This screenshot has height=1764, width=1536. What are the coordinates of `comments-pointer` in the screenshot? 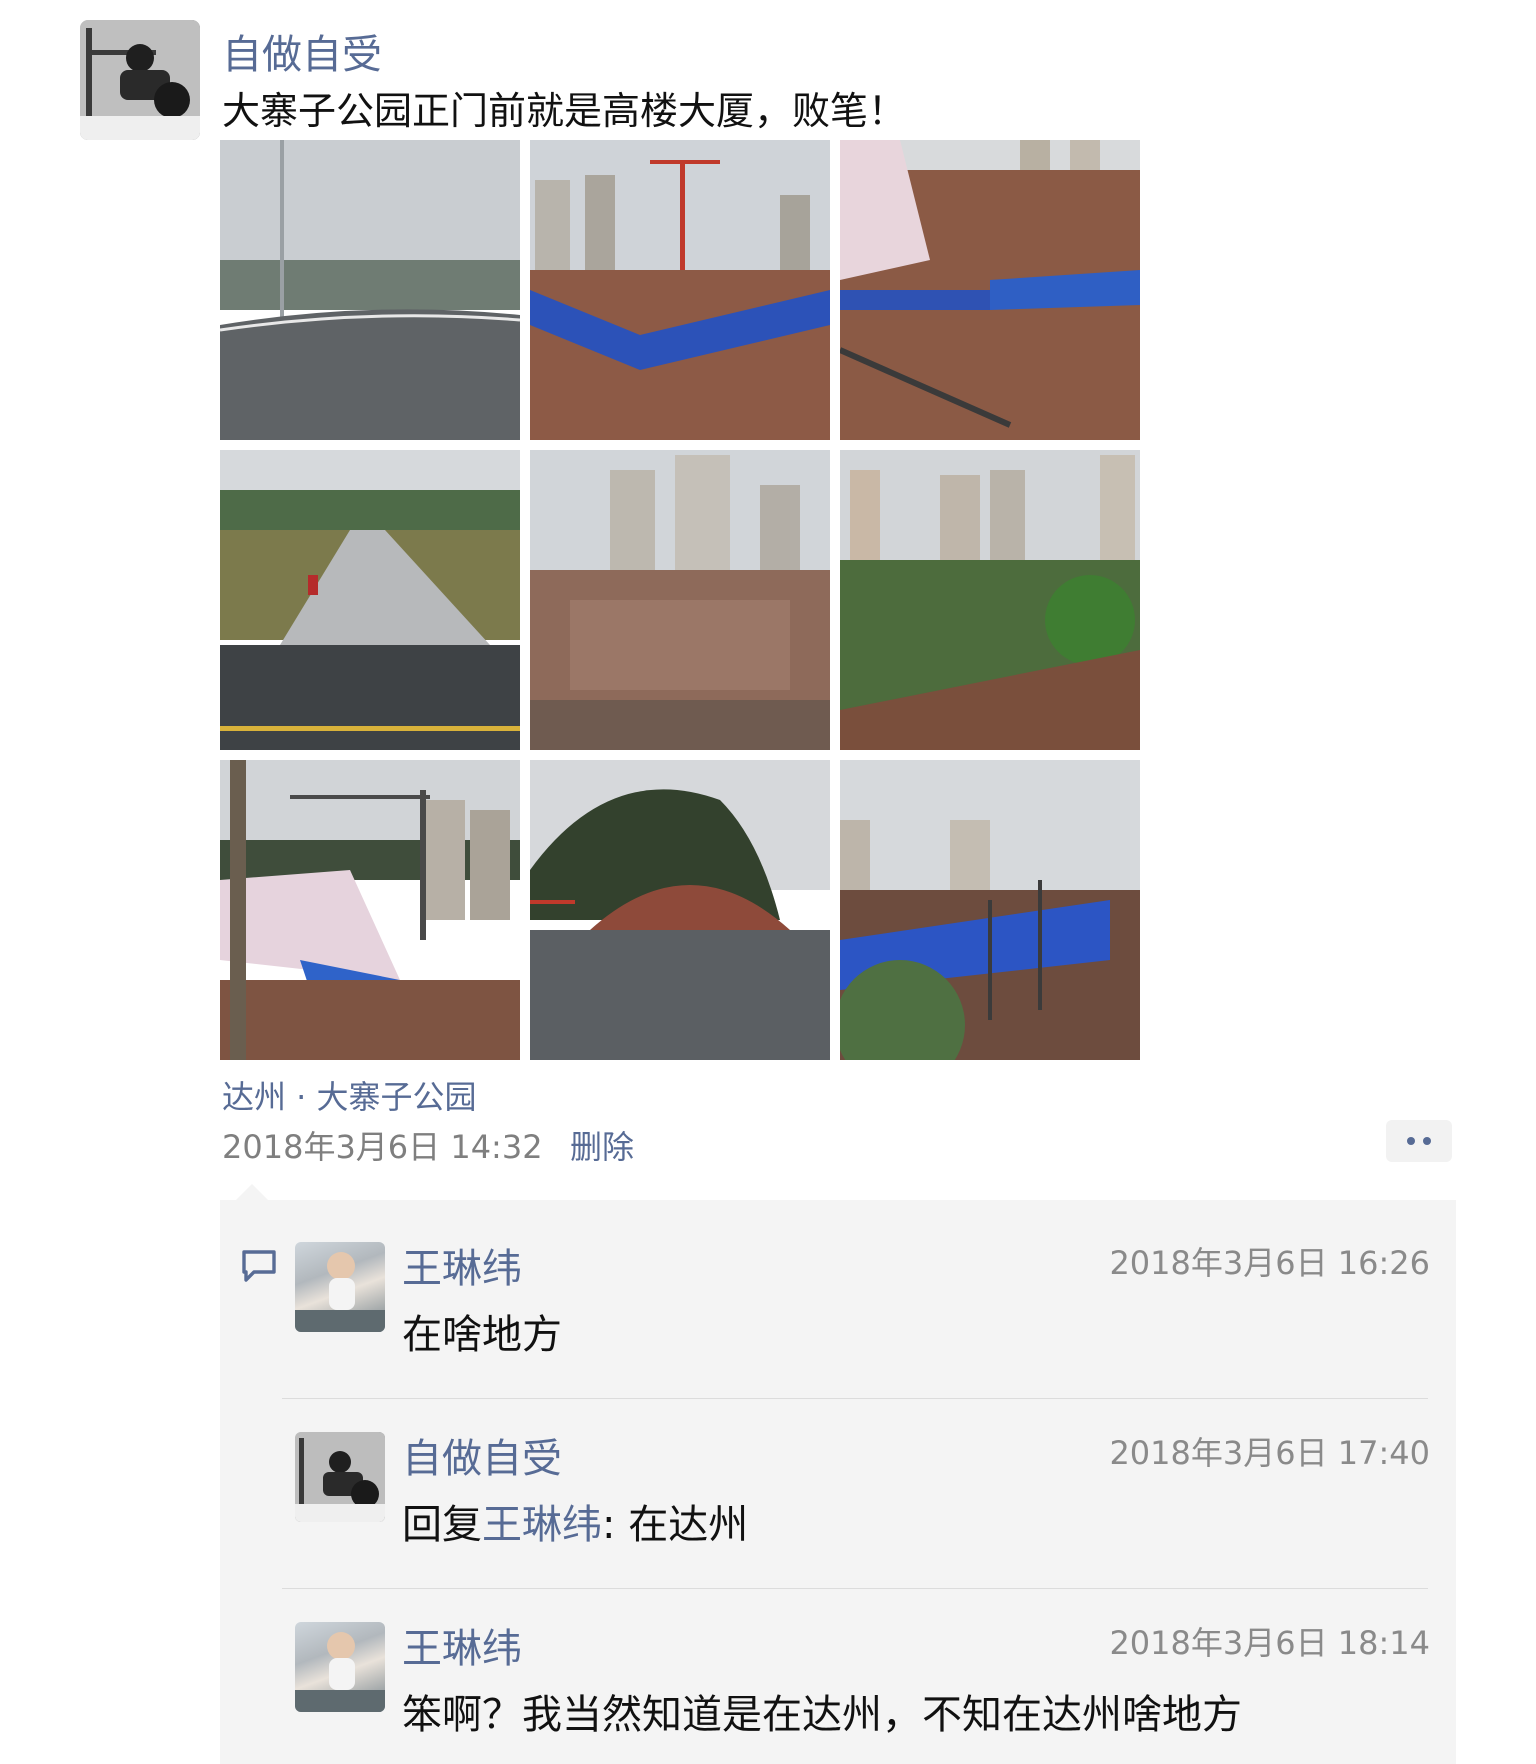 It's located at (252, 1192).